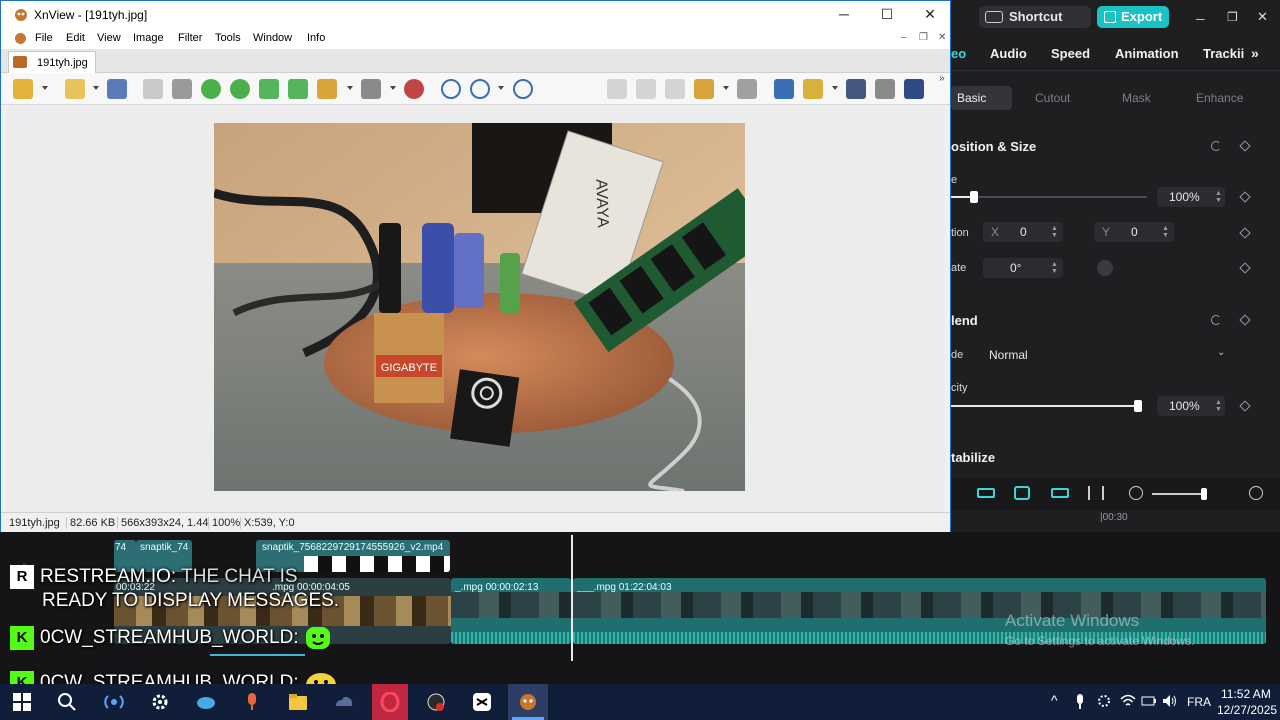  What do you see at coordinates (272, 38) in the screenshot?
I see `menu-window: Window` at bounding box center [272, 38].